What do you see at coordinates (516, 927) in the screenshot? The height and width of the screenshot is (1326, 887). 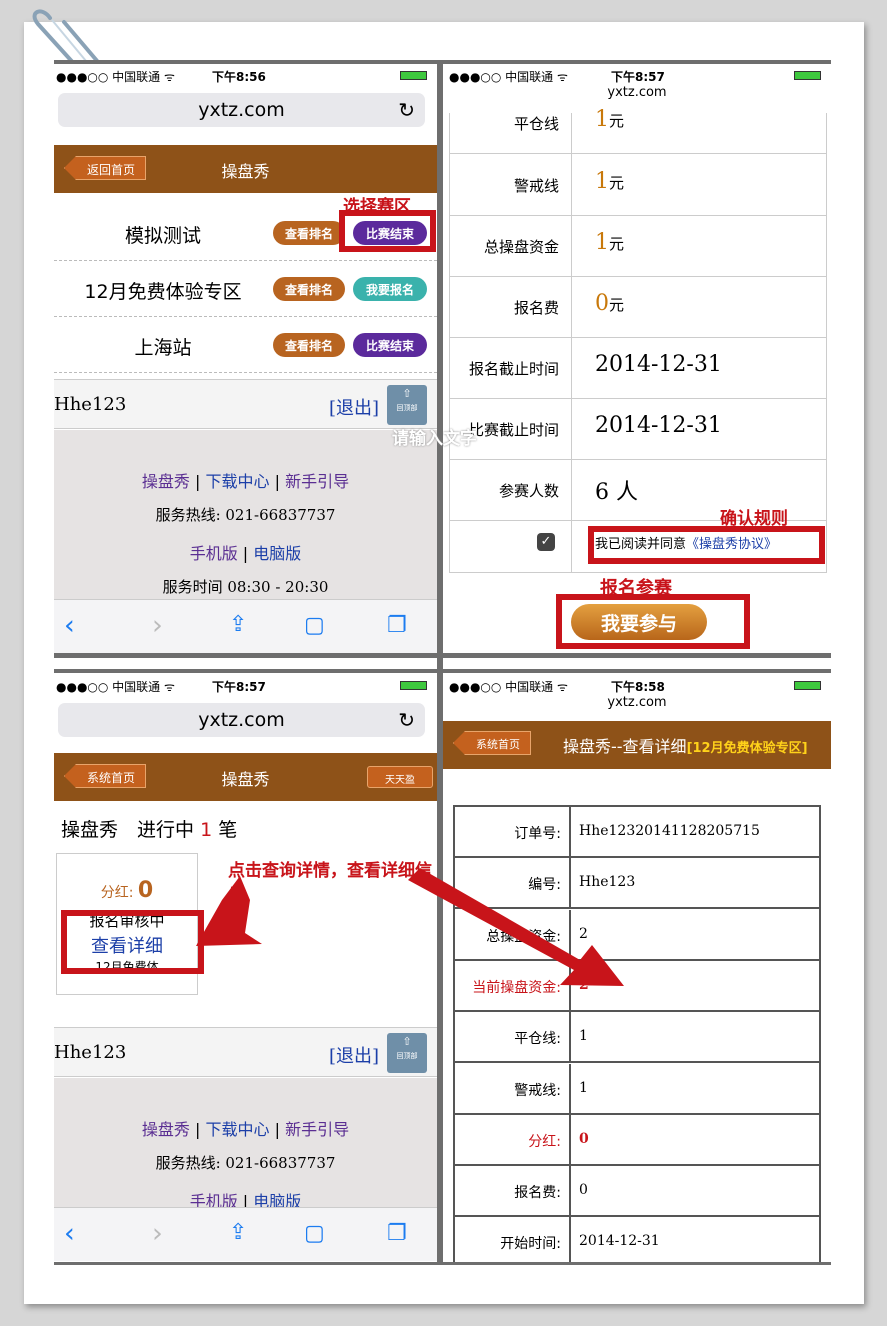 I see `arrow-right-icon` at bounding box center [516, 927].